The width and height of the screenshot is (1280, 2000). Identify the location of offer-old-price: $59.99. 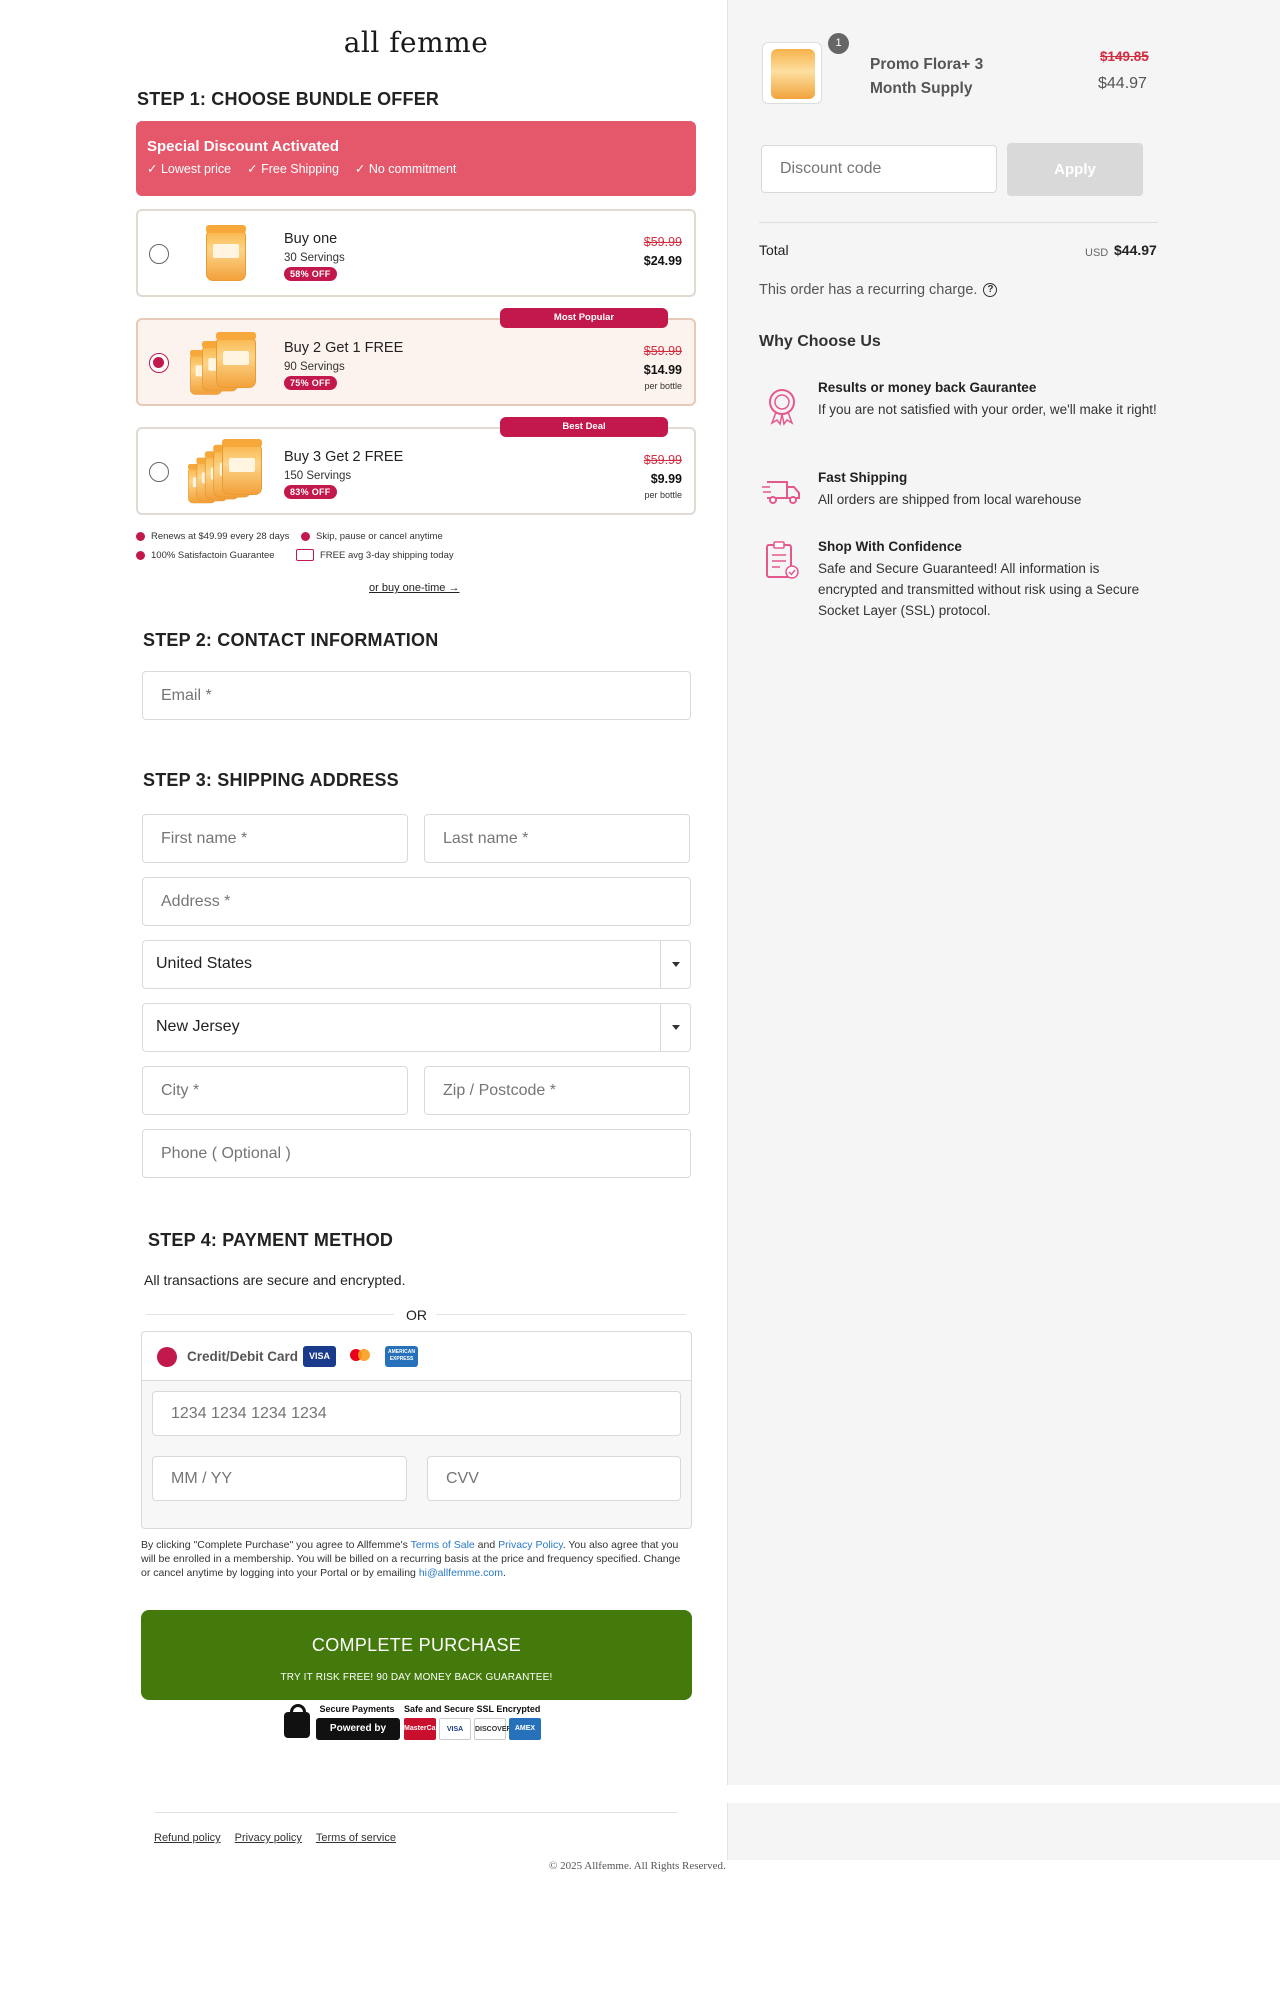
(662, 351).